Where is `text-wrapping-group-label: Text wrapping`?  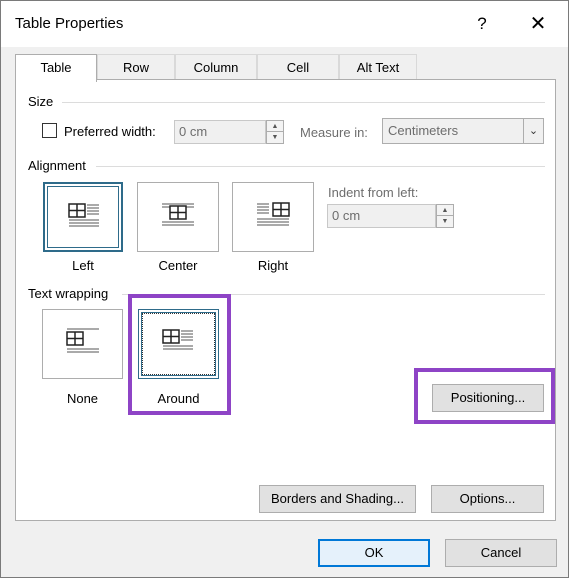
text-wrapping-group-label: Text wrapping is located at coordinates (68, 293).